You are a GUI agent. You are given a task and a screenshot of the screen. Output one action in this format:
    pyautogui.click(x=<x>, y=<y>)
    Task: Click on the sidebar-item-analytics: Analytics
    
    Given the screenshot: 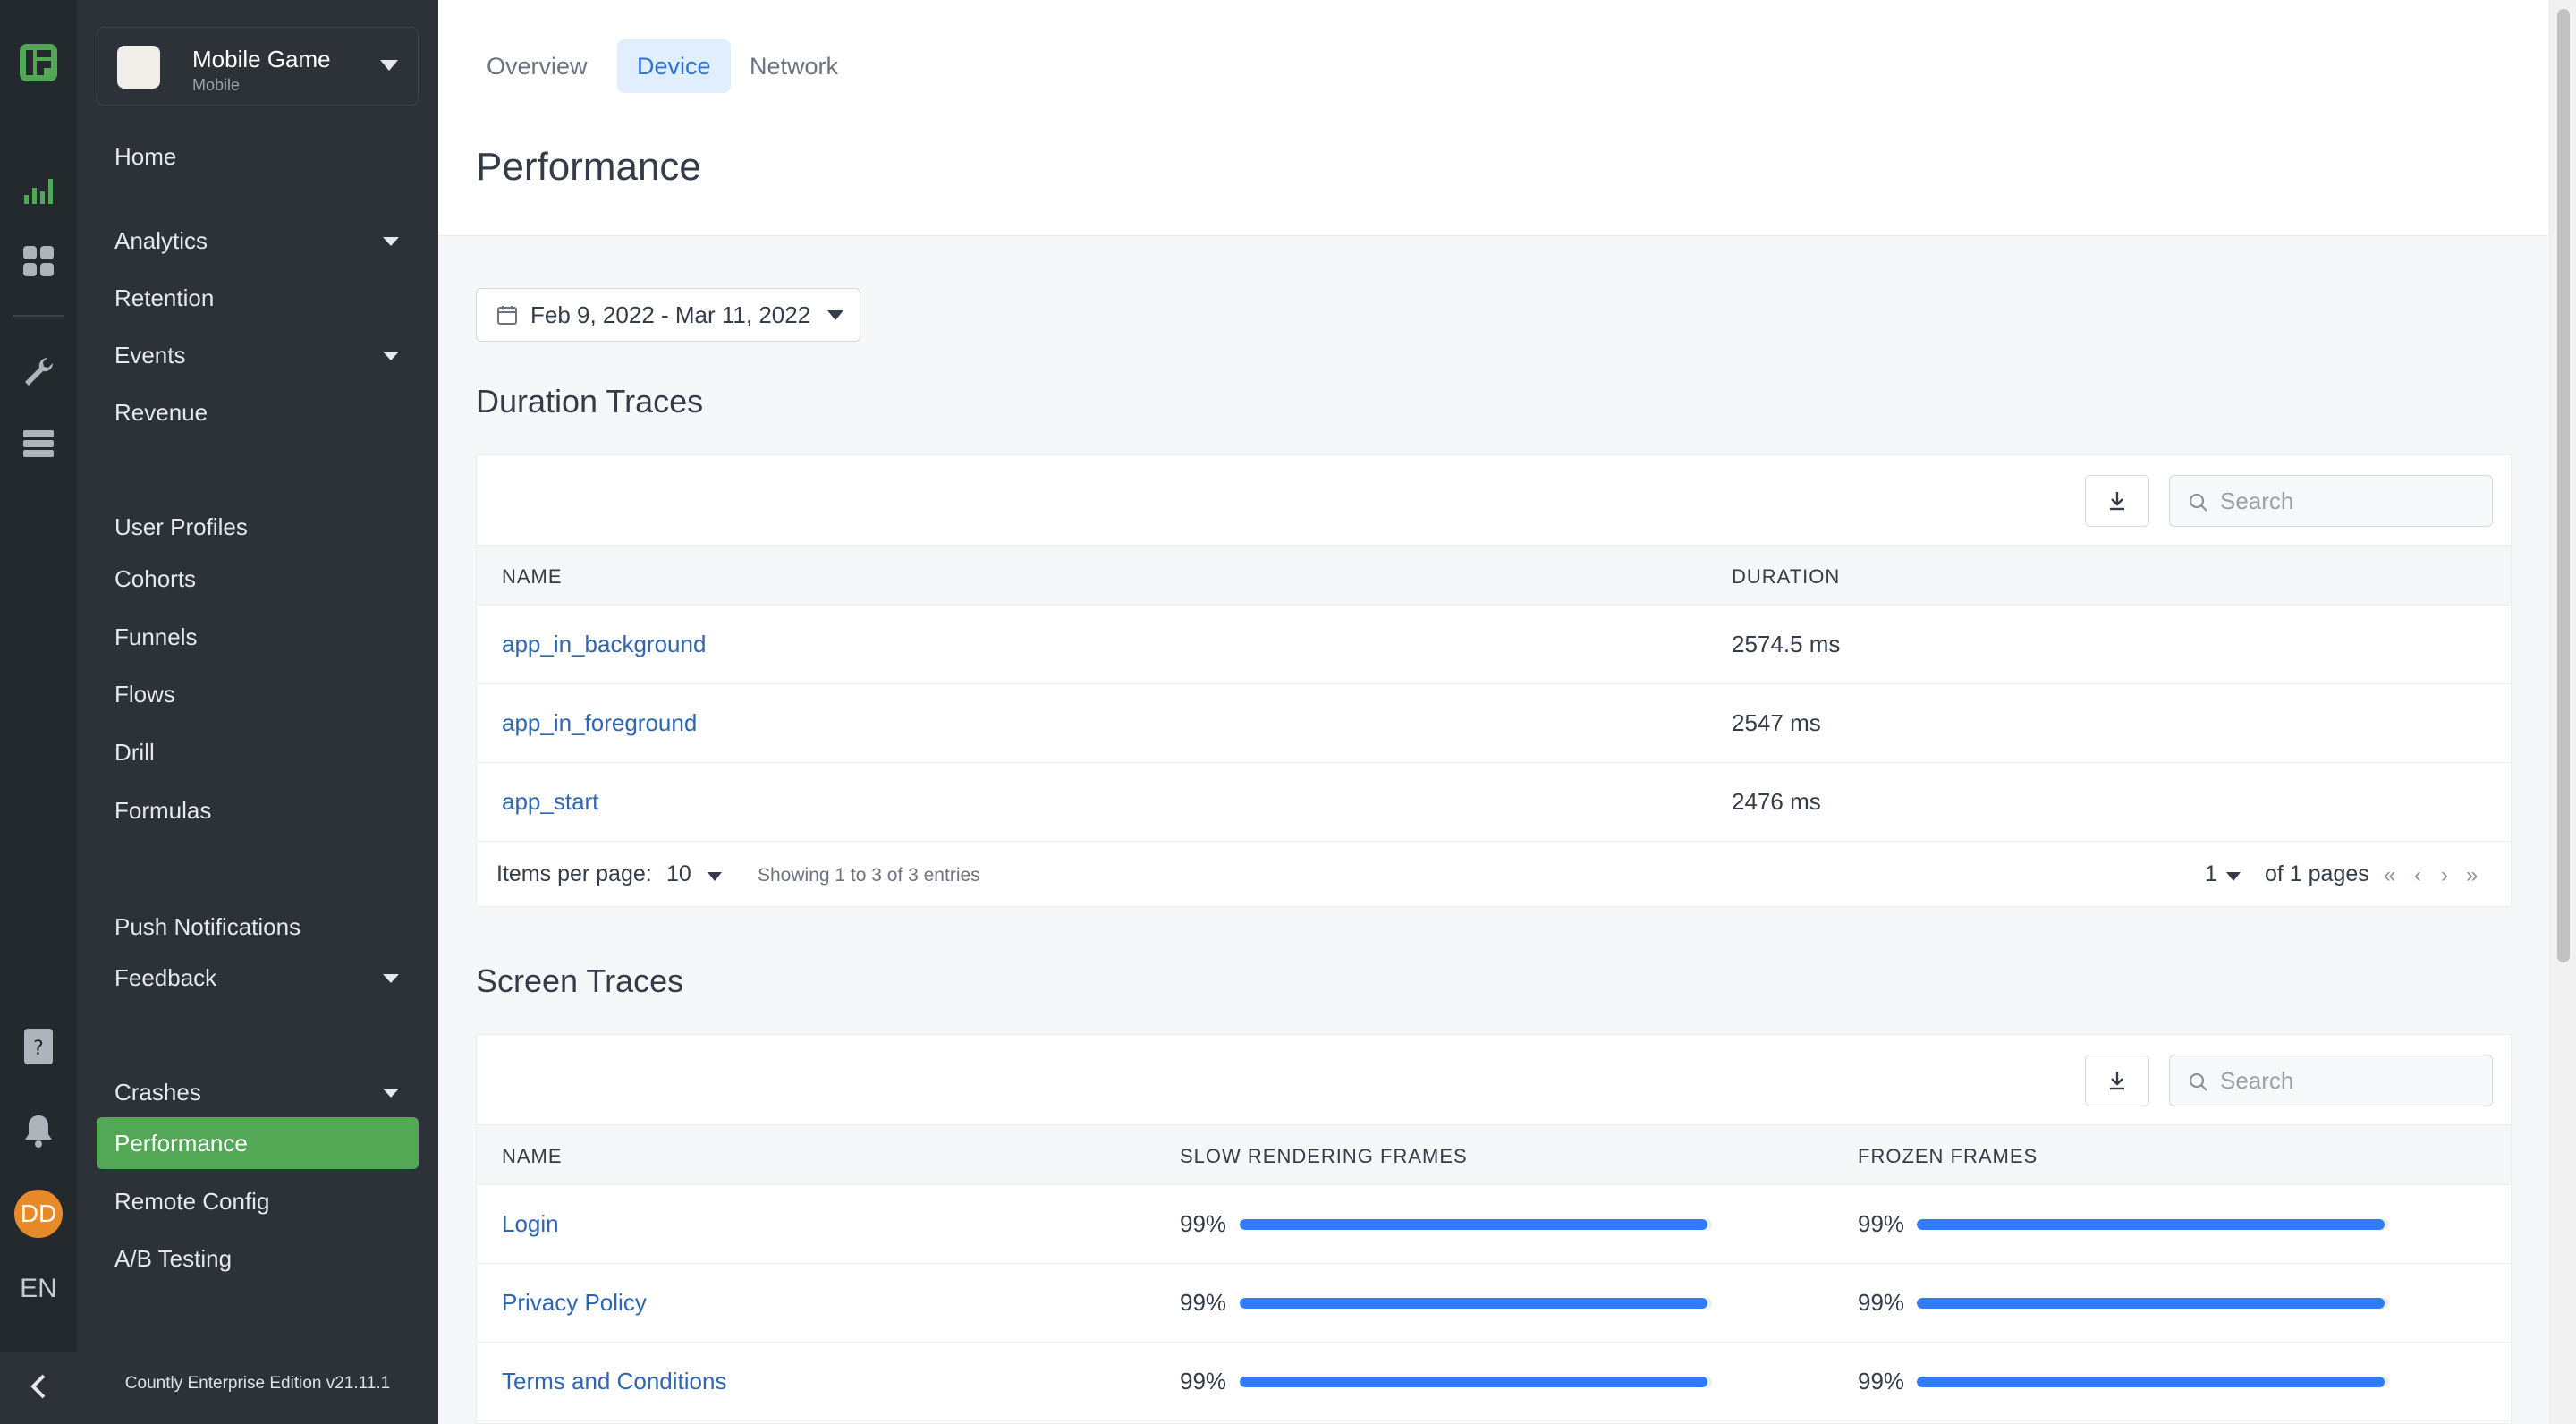 What is the action you would take?
    pyautogui.click(x=258, y=241)
    